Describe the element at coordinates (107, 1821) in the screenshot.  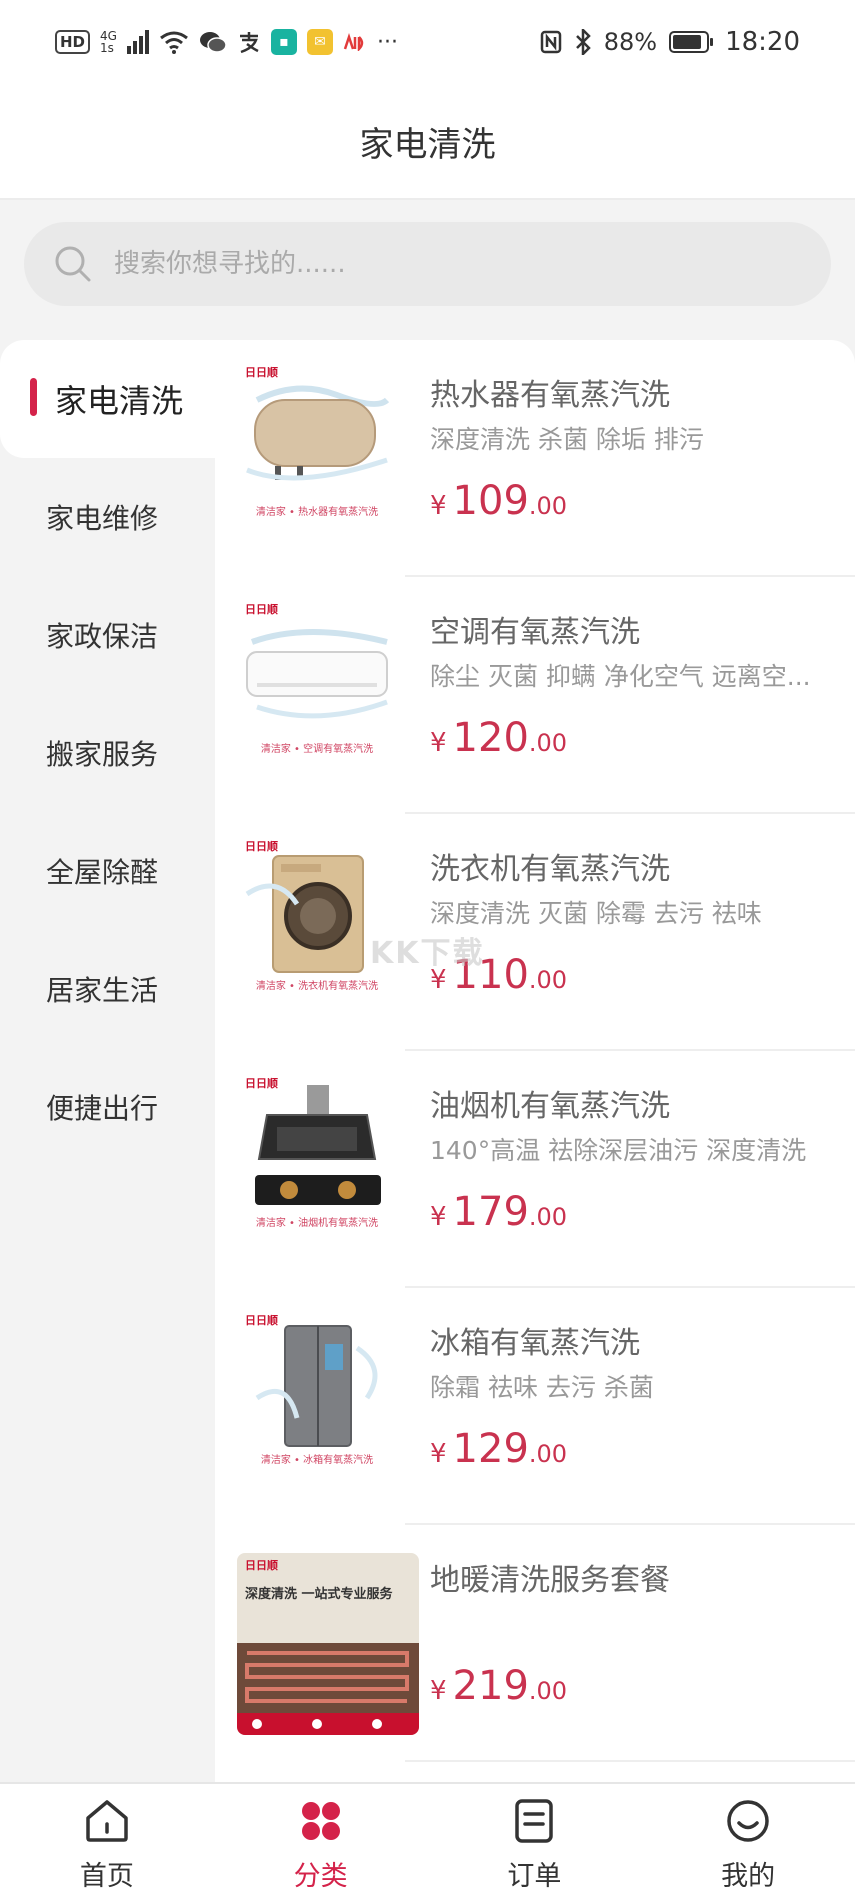
I see `home-icon` at that location.